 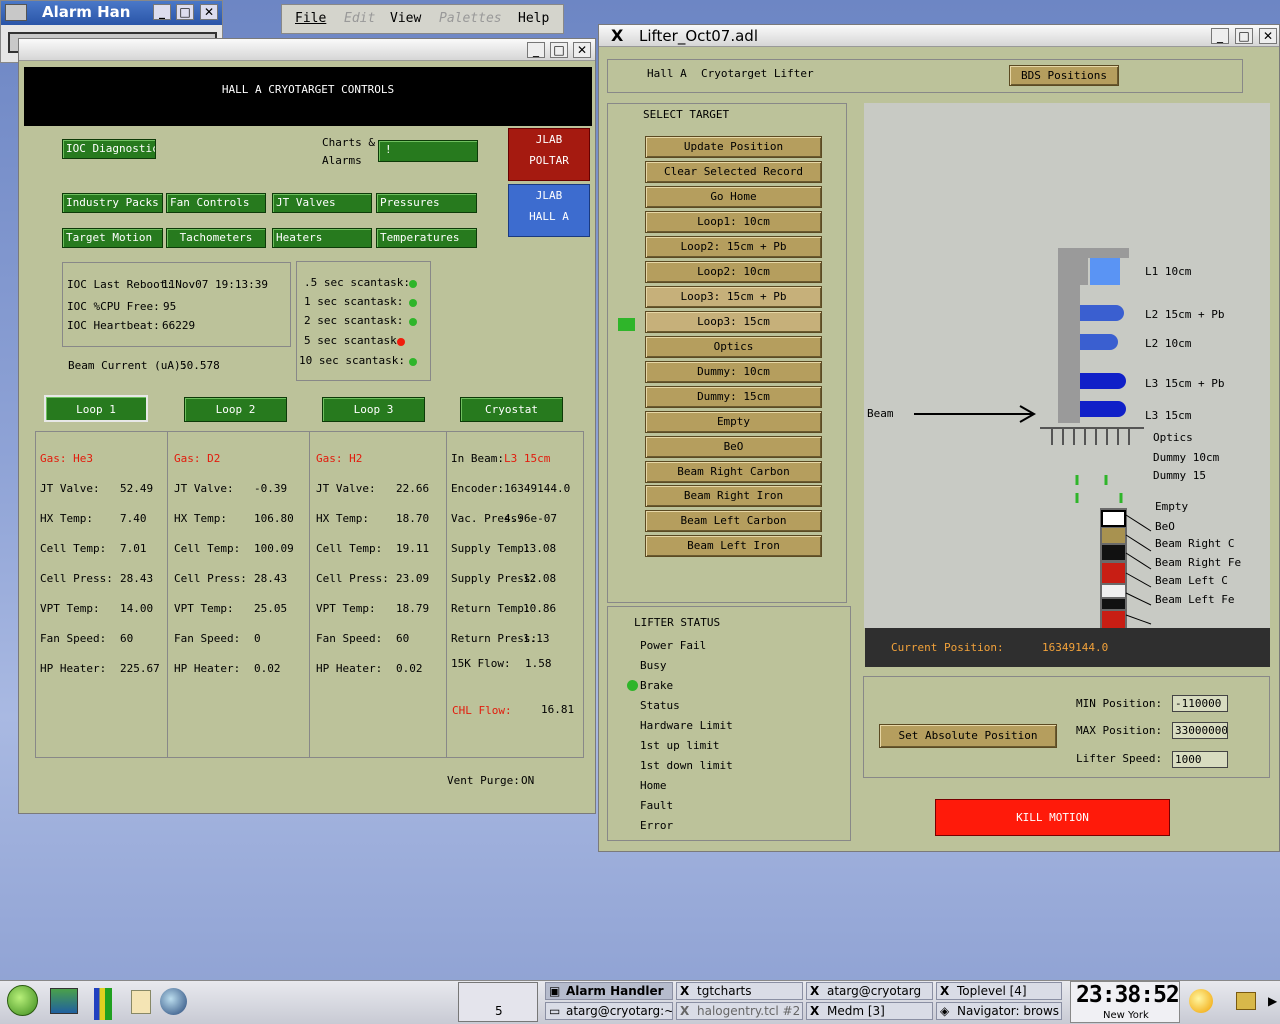 I want to click on jt-valves-button: JT Valves, so click(x=322, y=203).